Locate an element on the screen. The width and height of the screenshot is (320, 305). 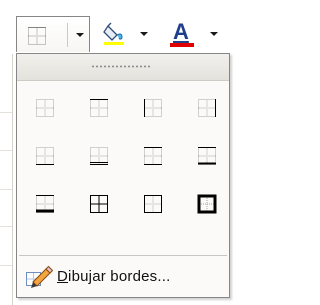
right-border-icon is located at coordinates (207, 108).